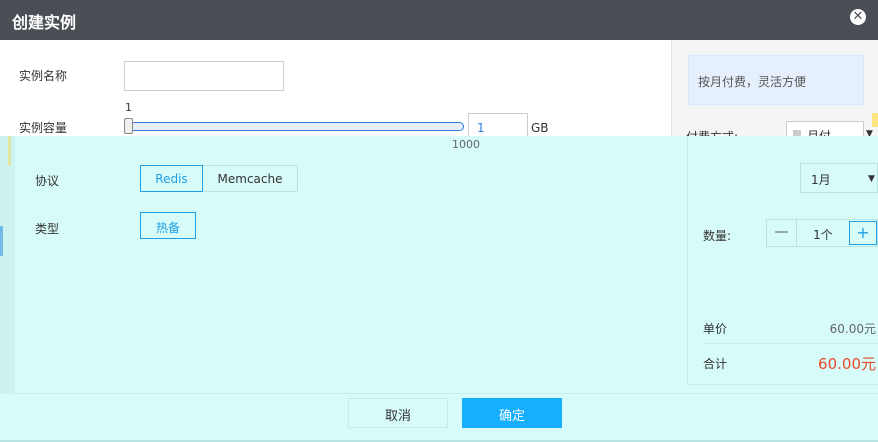 The height and width of the screenshot is (442, 878). I want to click on unit-price-value: 60.00元, so click(852, 329).